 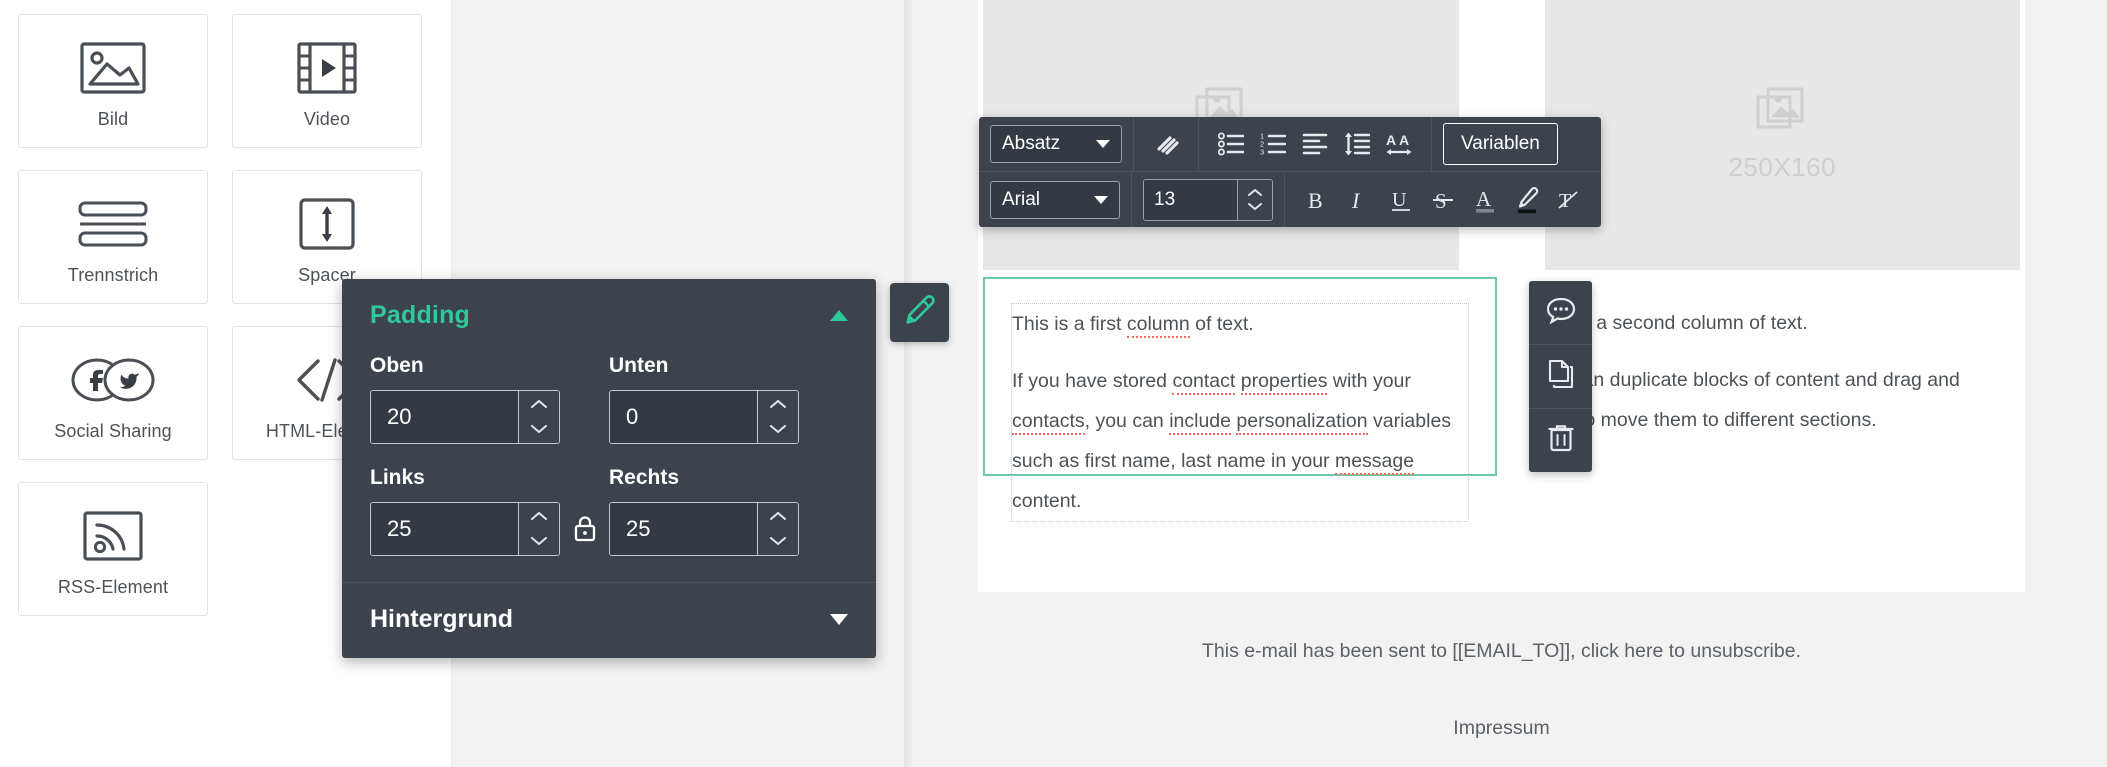 I want to click on image-placeholder: 250X160, so click(x=1782, y=135).